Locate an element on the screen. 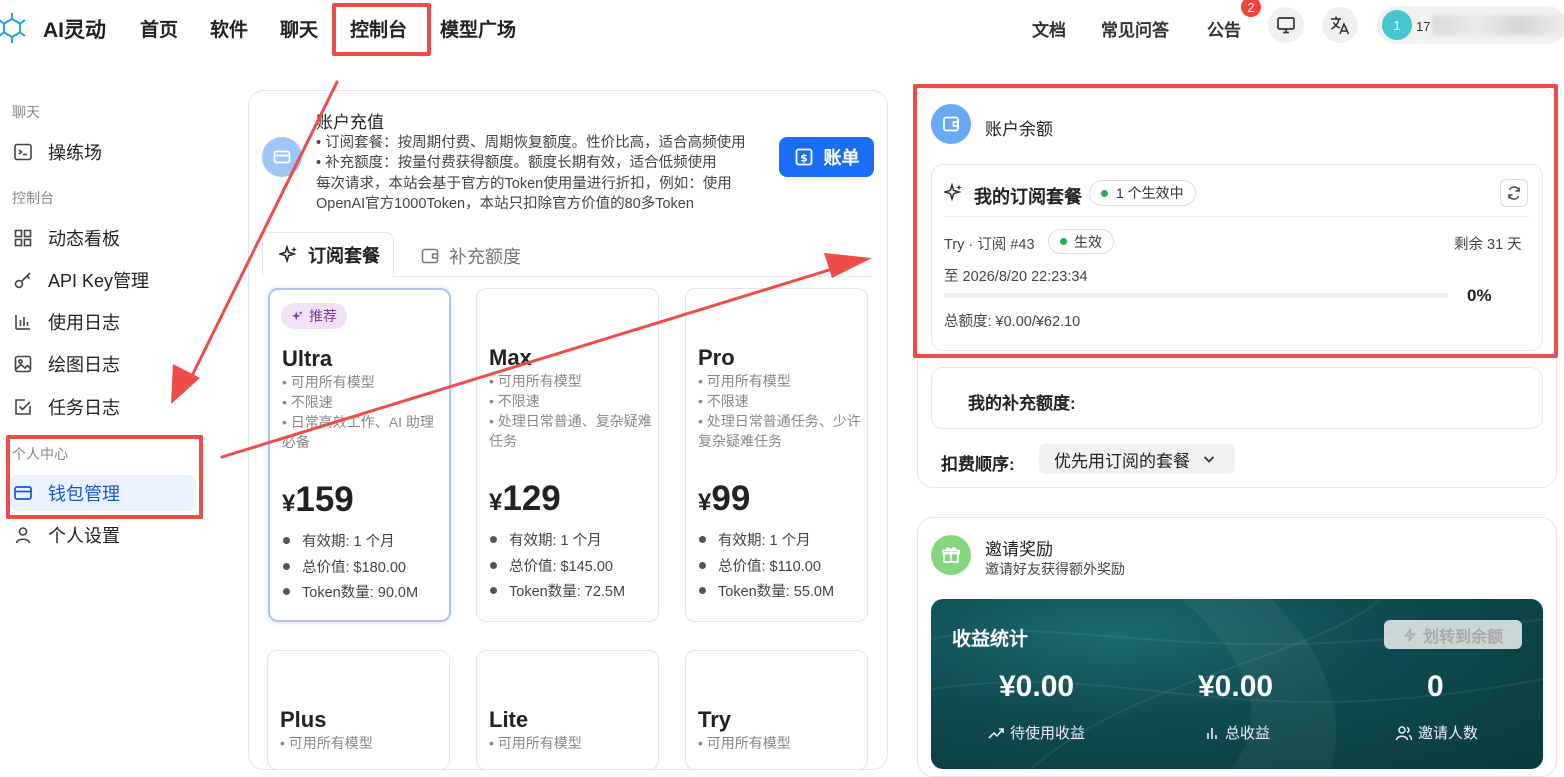 This screenshot has width=1564, height=777. arrow-console-to-wallet is located at coordinates (261, 235).